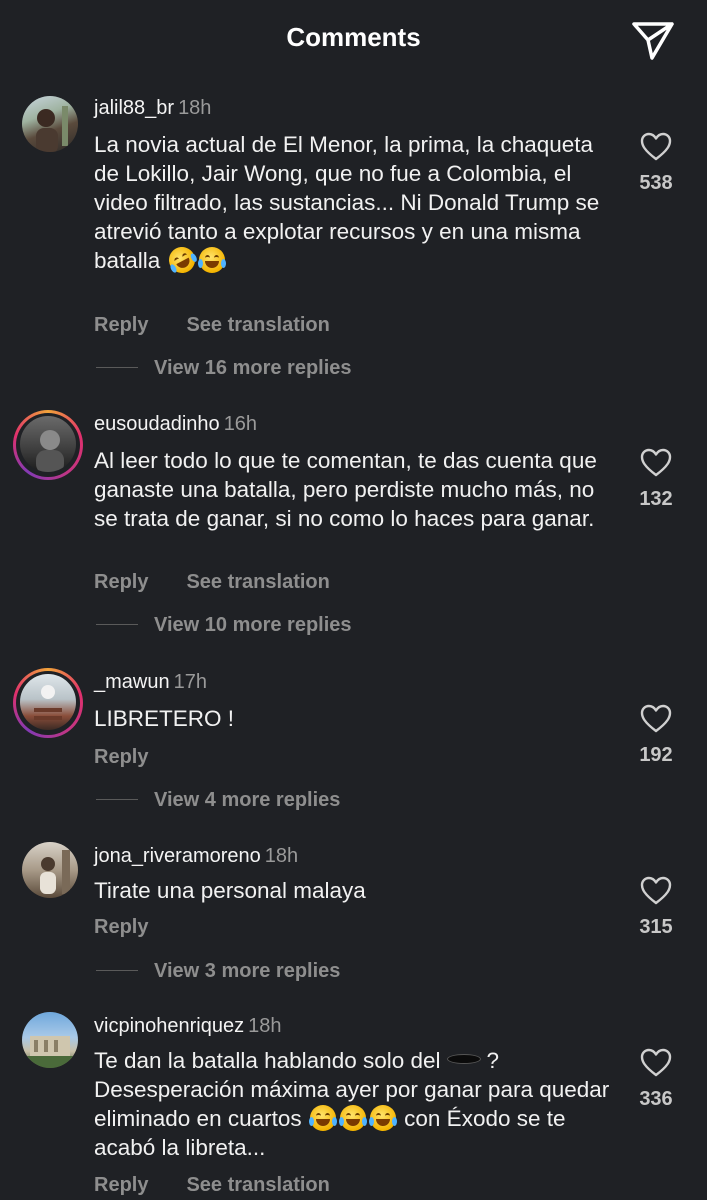 The image size is (707, 1200). What do you see at coordinates (190, 682) in the screenshot?
I see `comment-time: 17h` at bounding box center [190, 682].